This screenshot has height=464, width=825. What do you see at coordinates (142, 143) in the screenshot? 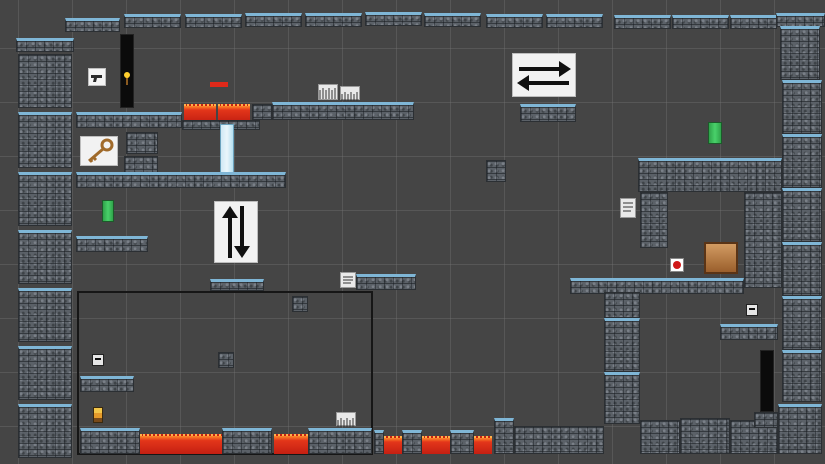
I see `wall-stub` at bounding box center [142, 143].